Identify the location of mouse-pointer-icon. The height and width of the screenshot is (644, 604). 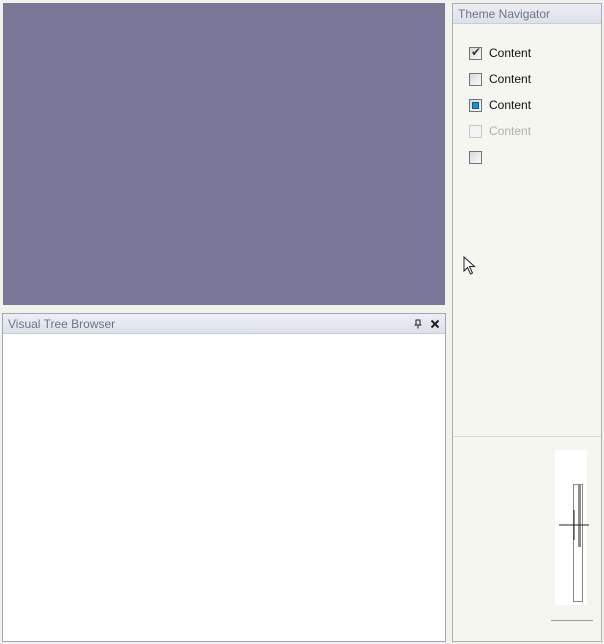
(469, 265).